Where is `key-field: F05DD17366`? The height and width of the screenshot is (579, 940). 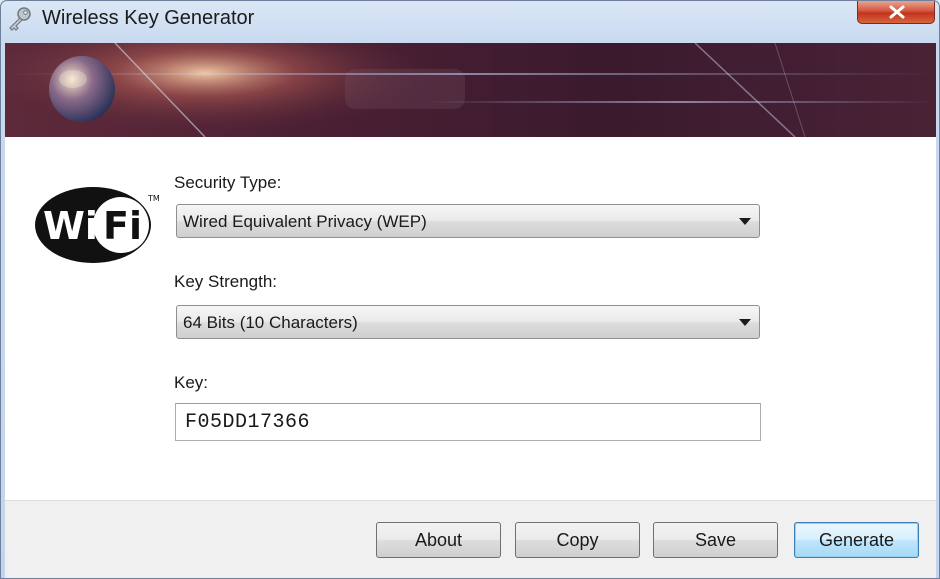 key-field: F05DD17366 is located at coordinates (468, 422).